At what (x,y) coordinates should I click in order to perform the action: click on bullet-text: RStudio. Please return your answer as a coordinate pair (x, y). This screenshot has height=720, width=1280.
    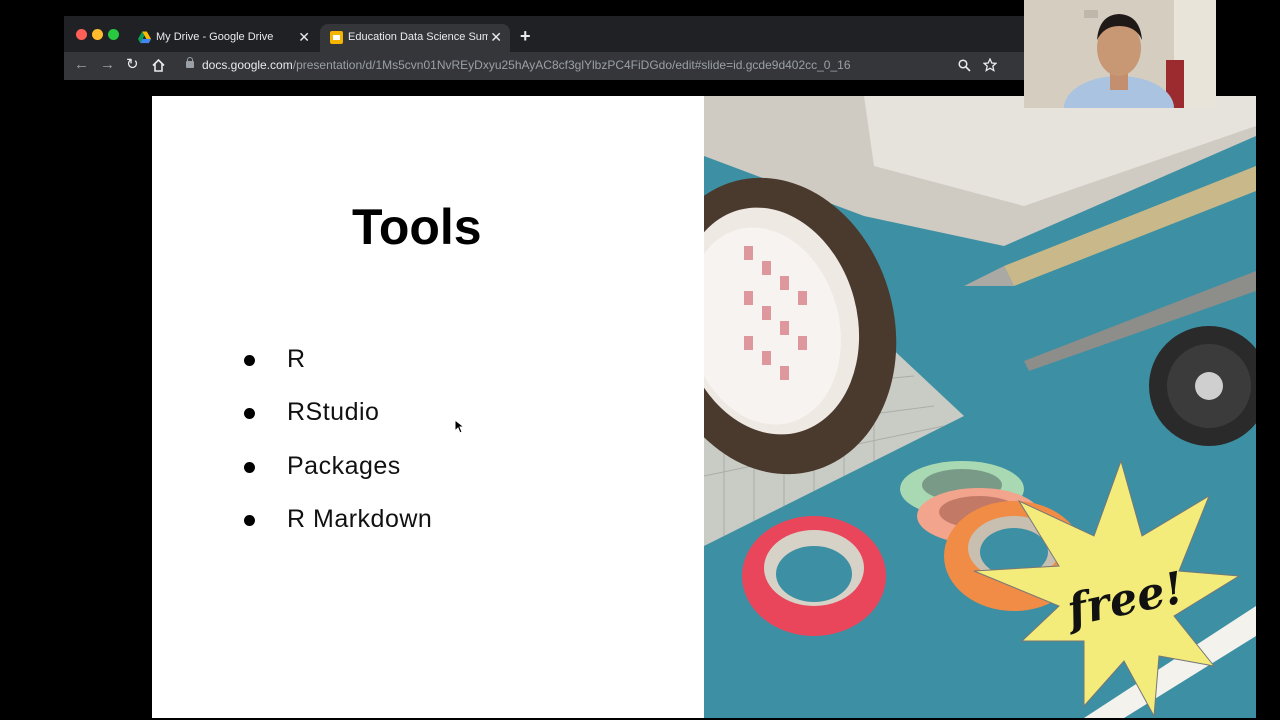
    Looking at the image, I should click on (333, 412).